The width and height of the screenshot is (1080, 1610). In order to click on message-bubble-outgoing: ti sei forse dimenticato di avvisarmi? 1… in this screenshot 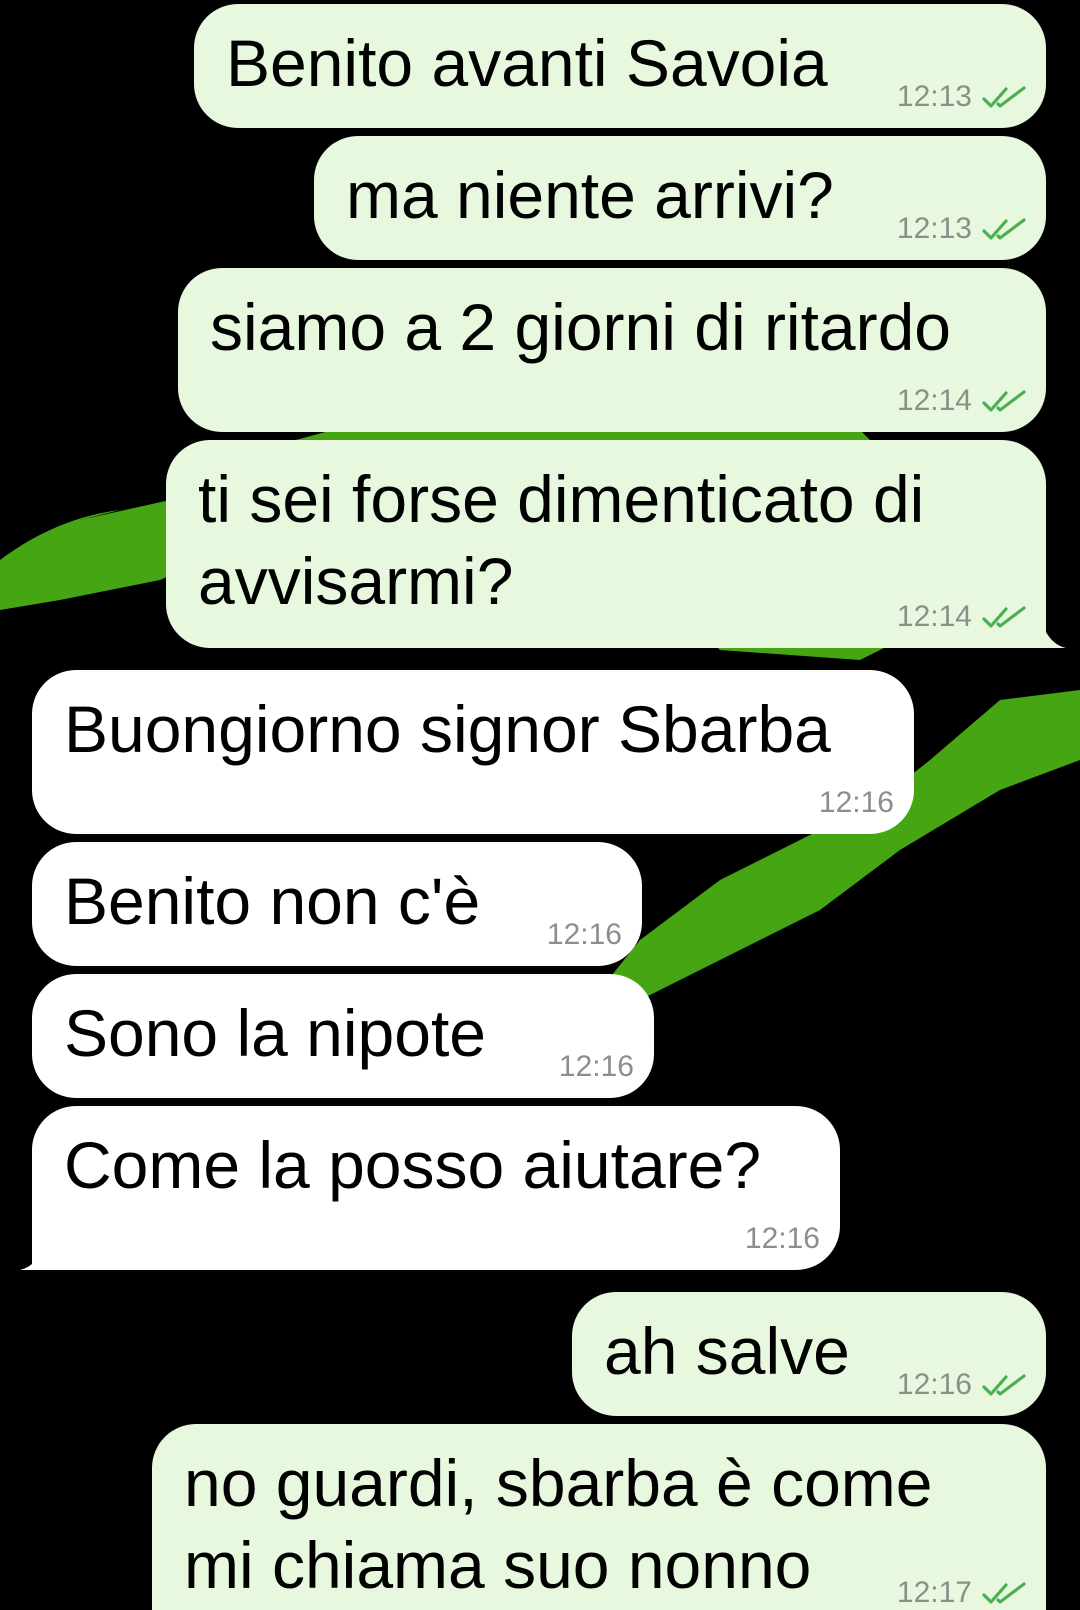, I will do `click(606, 544)`.